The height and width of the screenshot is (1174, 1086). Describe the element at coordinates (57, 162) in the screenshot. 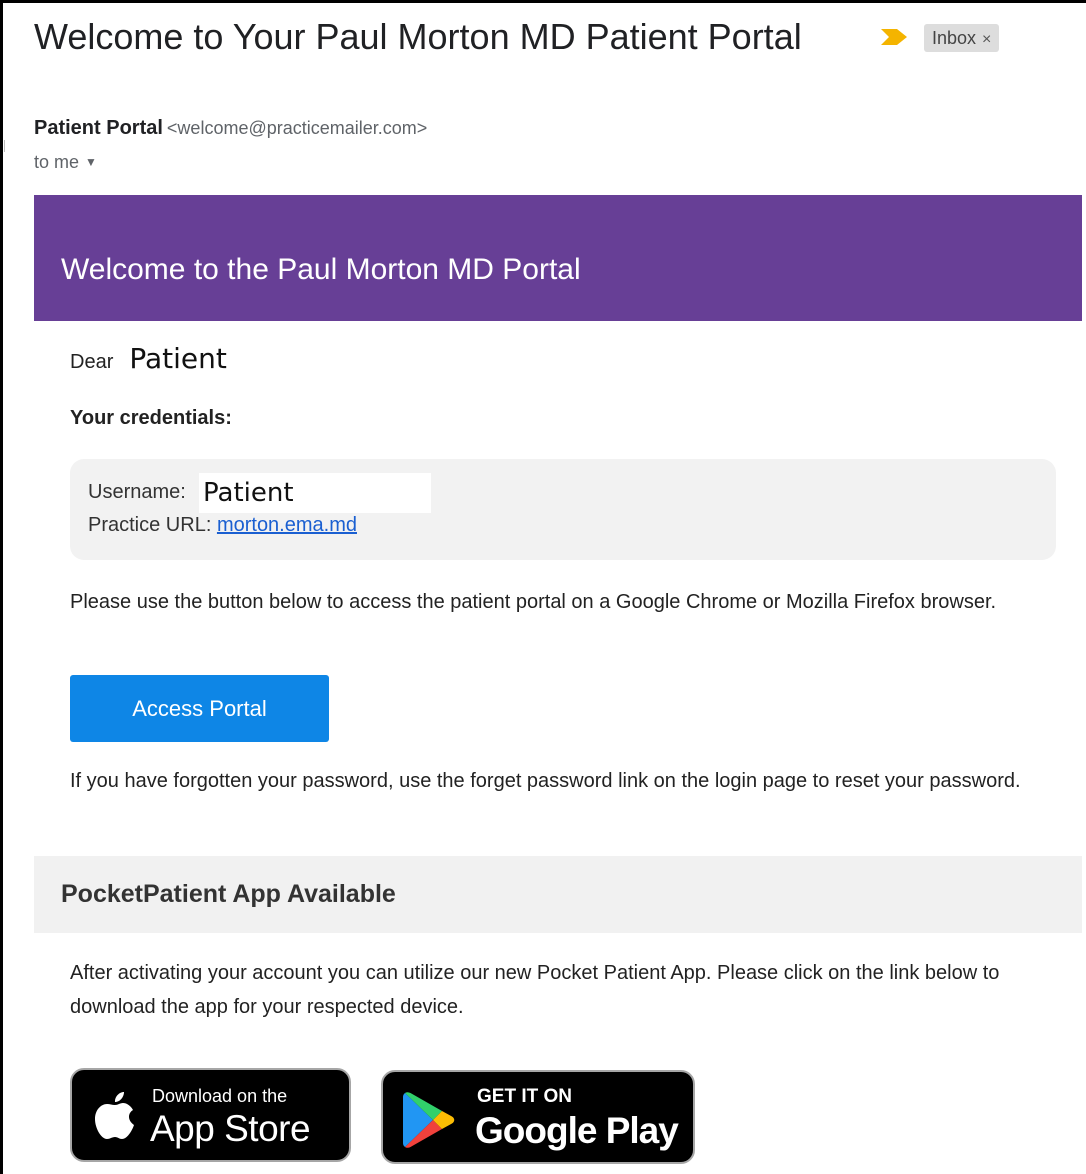

I see `recipients-text: to me` at that location.